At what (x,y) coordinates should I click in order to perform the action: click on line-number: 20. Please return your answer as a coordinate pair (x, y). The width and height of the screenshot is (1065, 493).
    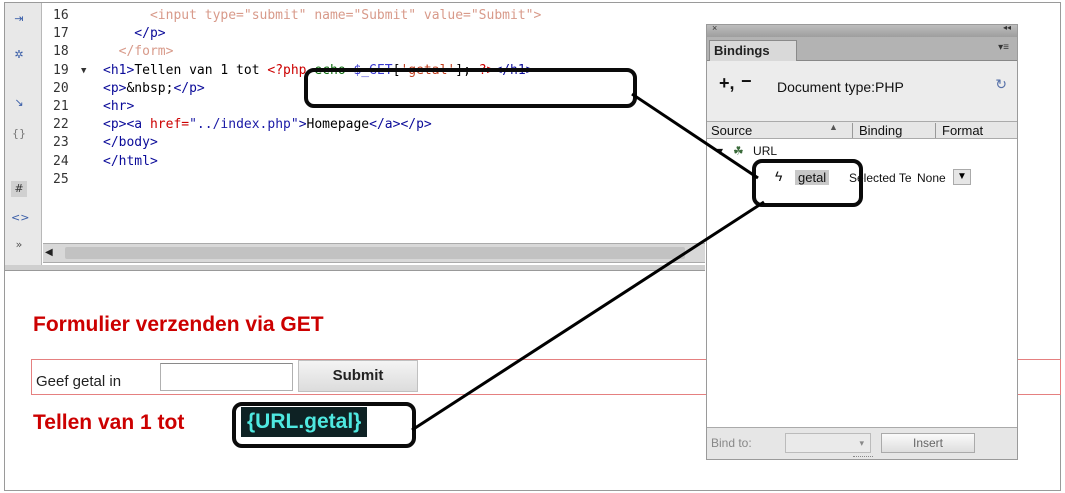
    Looking at the image, I should click on (61, 88).